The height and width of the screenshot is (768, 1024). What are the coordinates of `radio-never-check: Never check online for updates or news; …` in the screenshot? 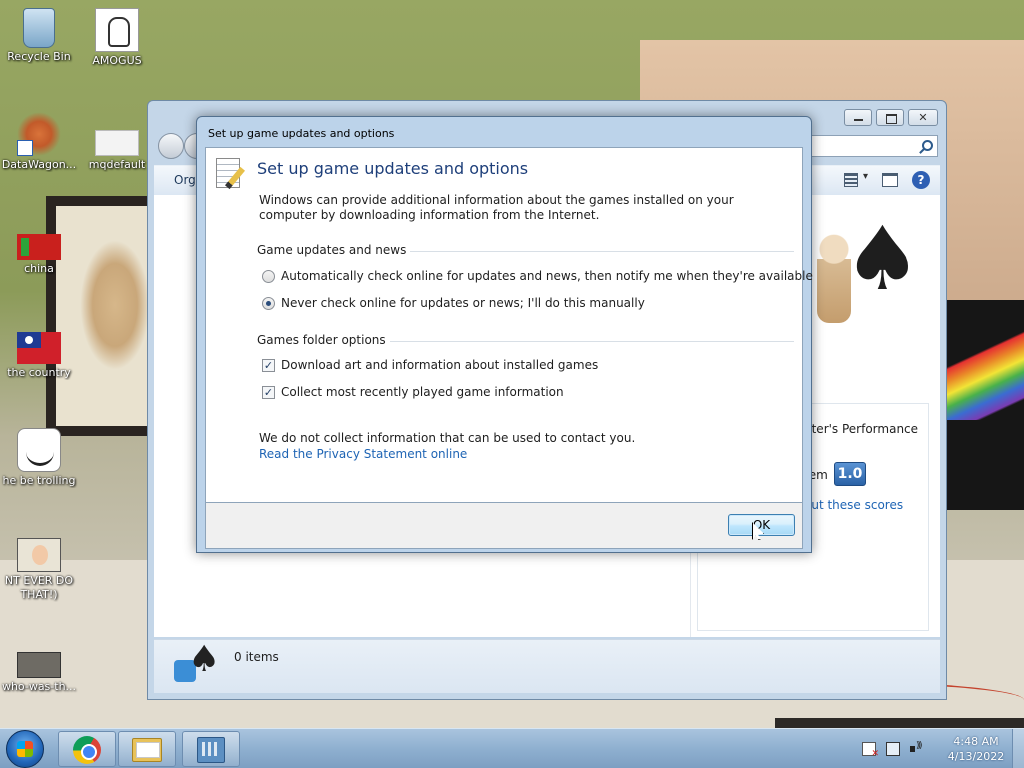 It's located at (453, 303).